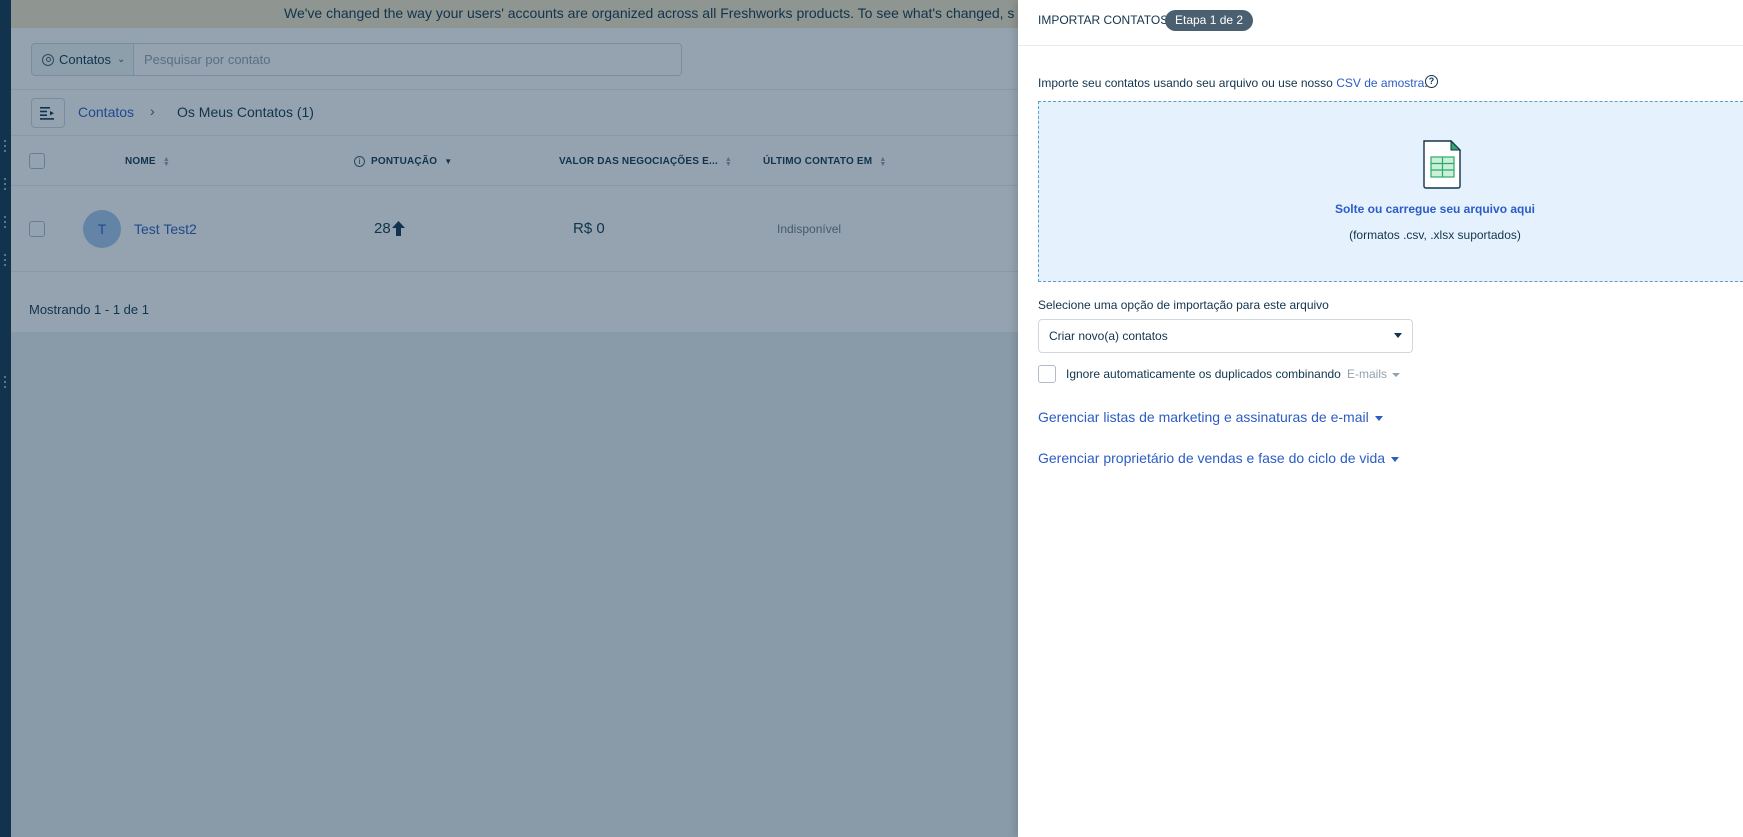 The width and height of the screenshot is (1743, 837). What do you see at coordinates (1108, 336) in the screenshot?
I see `import-option-value: Criar novo(a) contatos` at bounding box center [1108, 336].